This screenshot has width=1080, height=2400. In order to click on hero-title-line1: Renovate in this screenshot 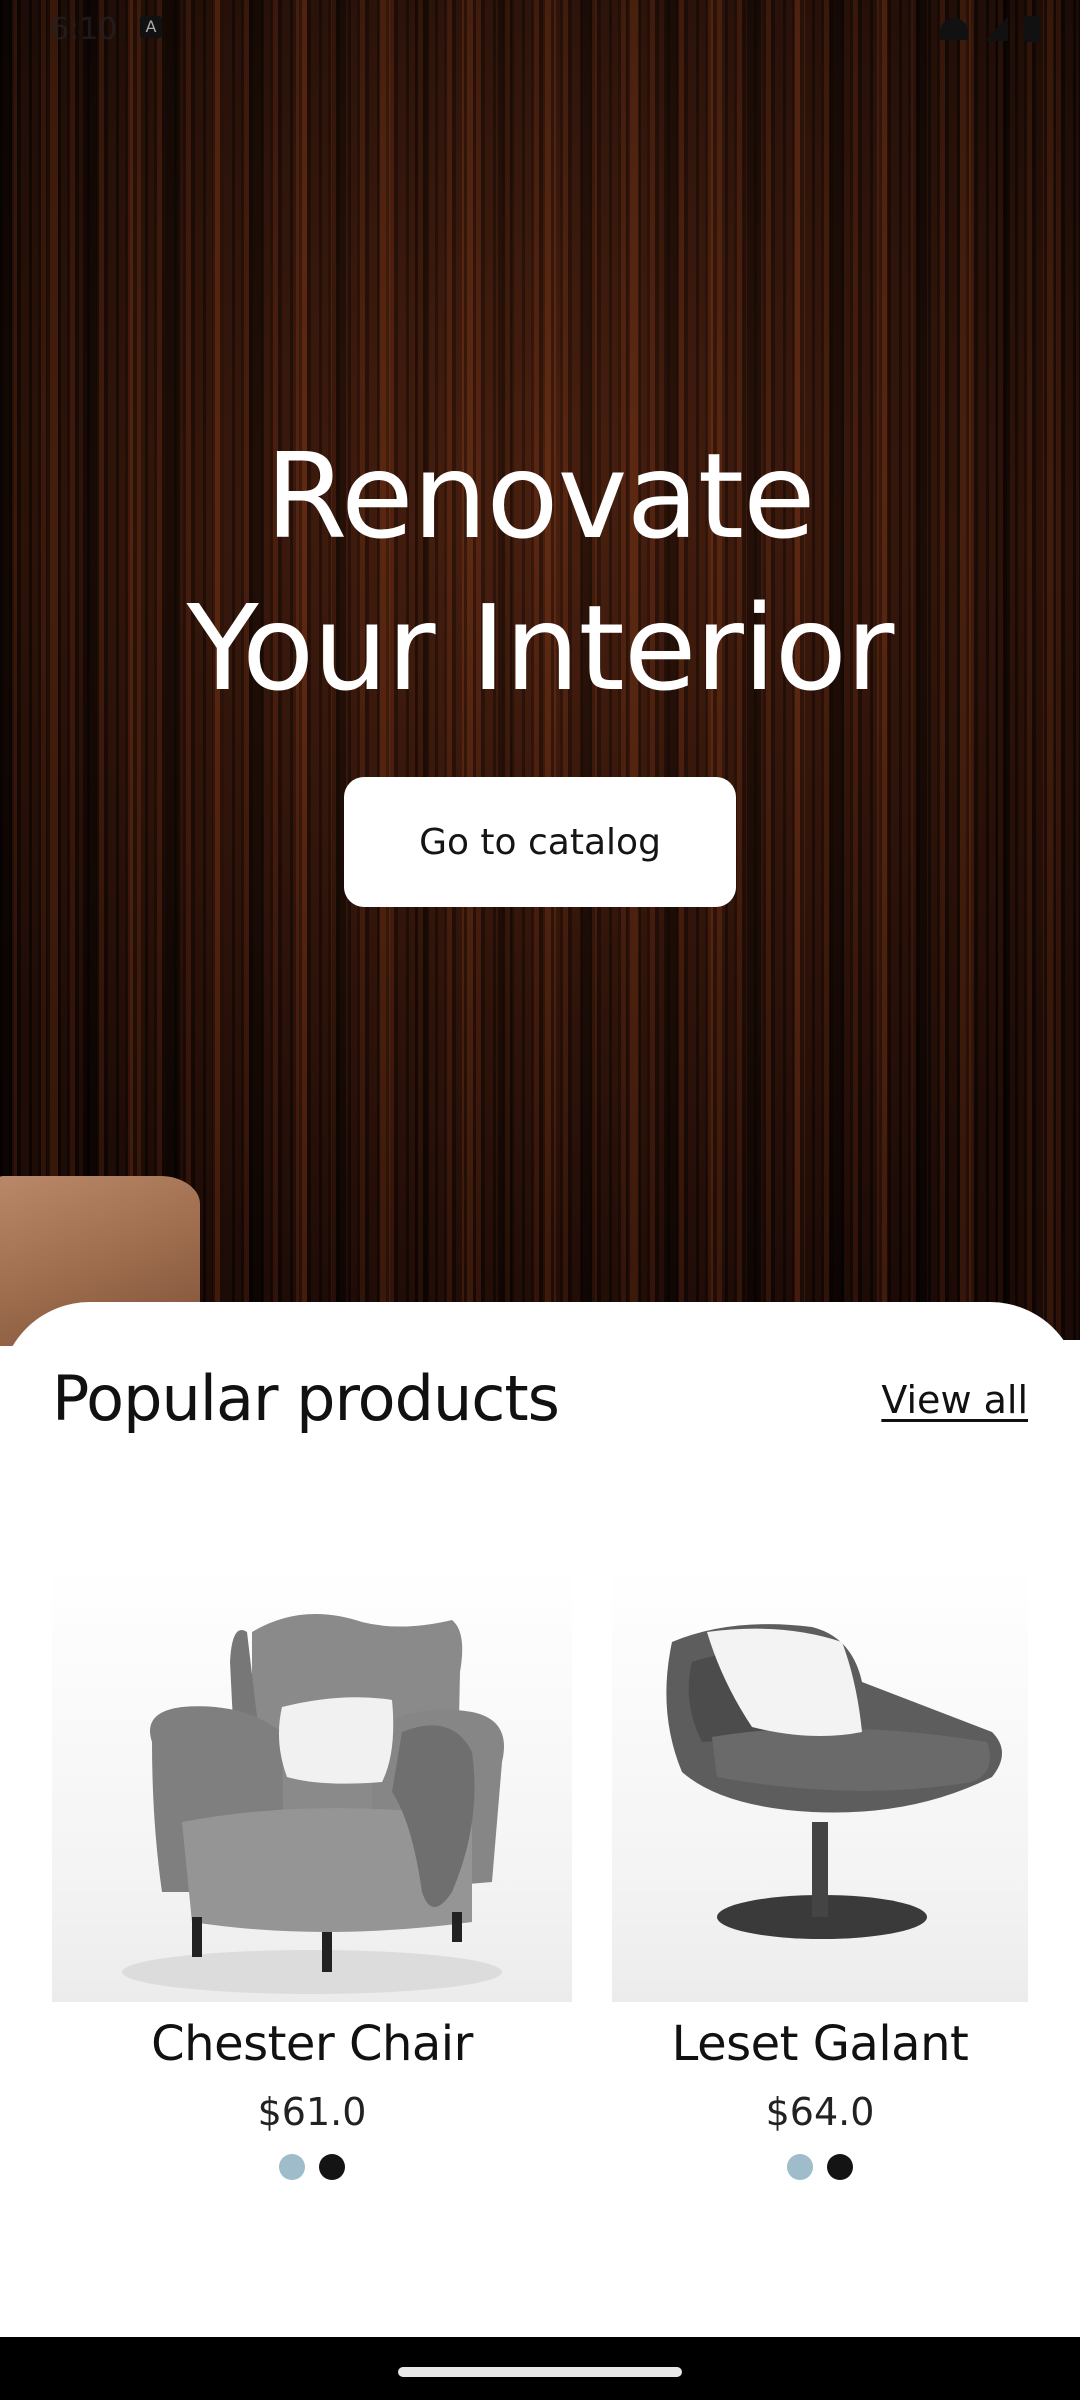, I will do `click(540, 496)`.